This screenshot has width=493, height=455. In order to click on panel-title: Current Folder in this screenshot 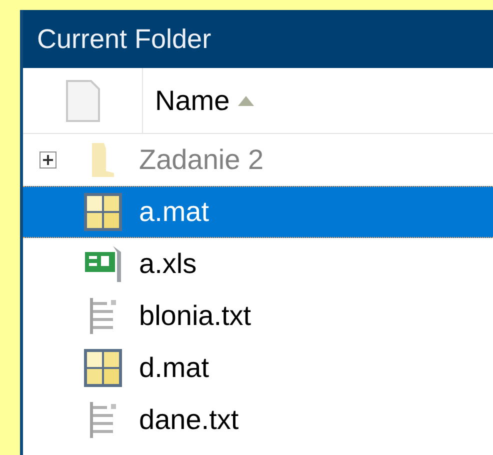, I will do `click(258, 39)`.